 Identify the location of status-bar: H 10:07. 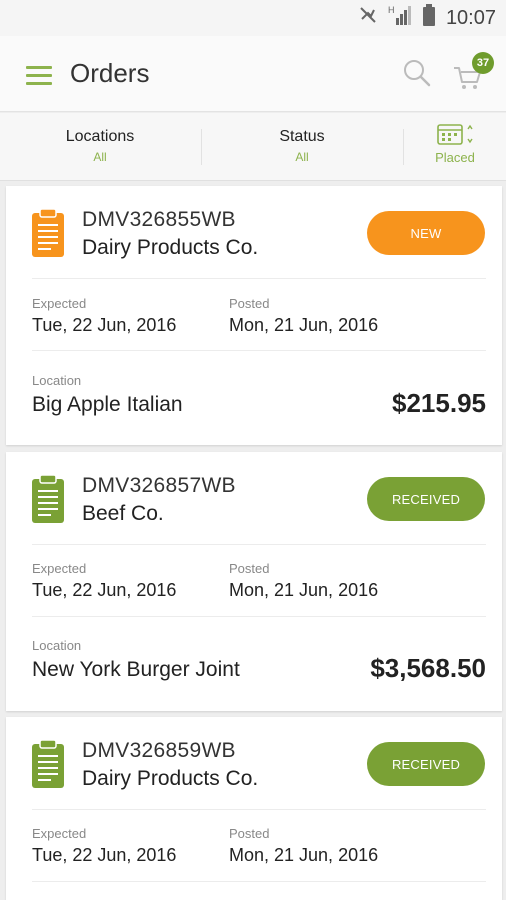
(253, 18).